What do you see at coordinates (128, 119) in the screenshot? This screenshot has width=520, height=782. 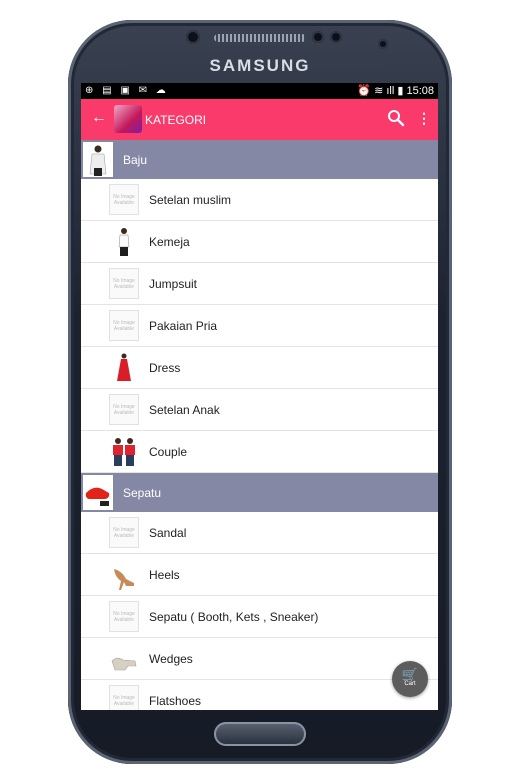 I see `app-logo` at bounding box center [128, 119].